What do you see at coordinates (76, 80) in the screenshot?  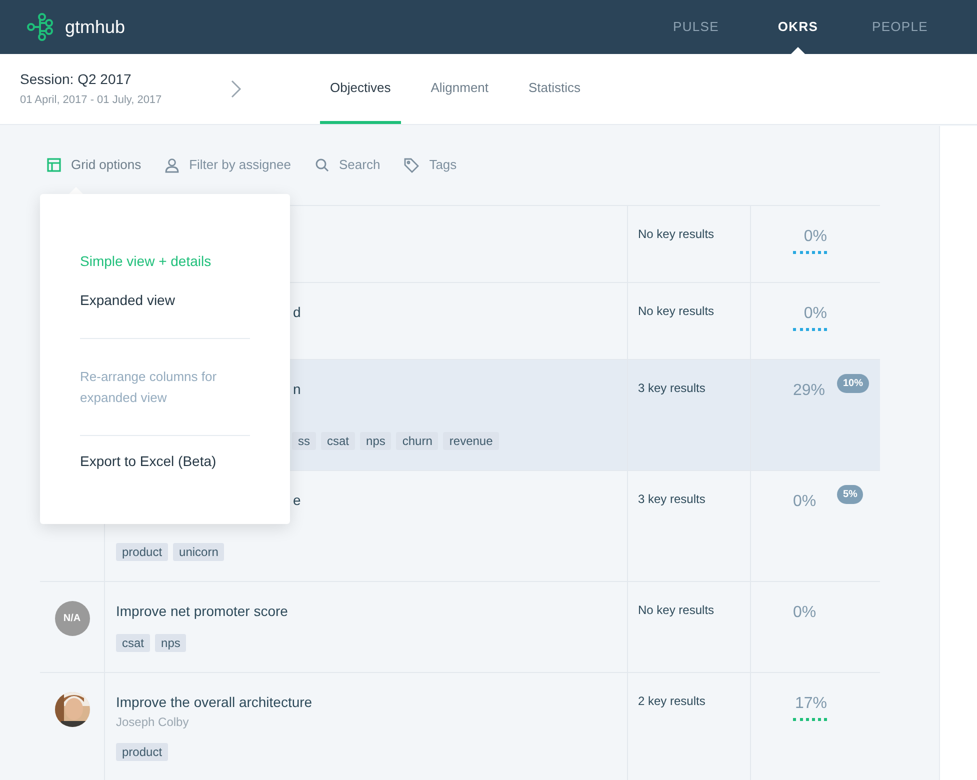 I see `session-title: Session: Q2 2017` at bounding box center [76, 80].